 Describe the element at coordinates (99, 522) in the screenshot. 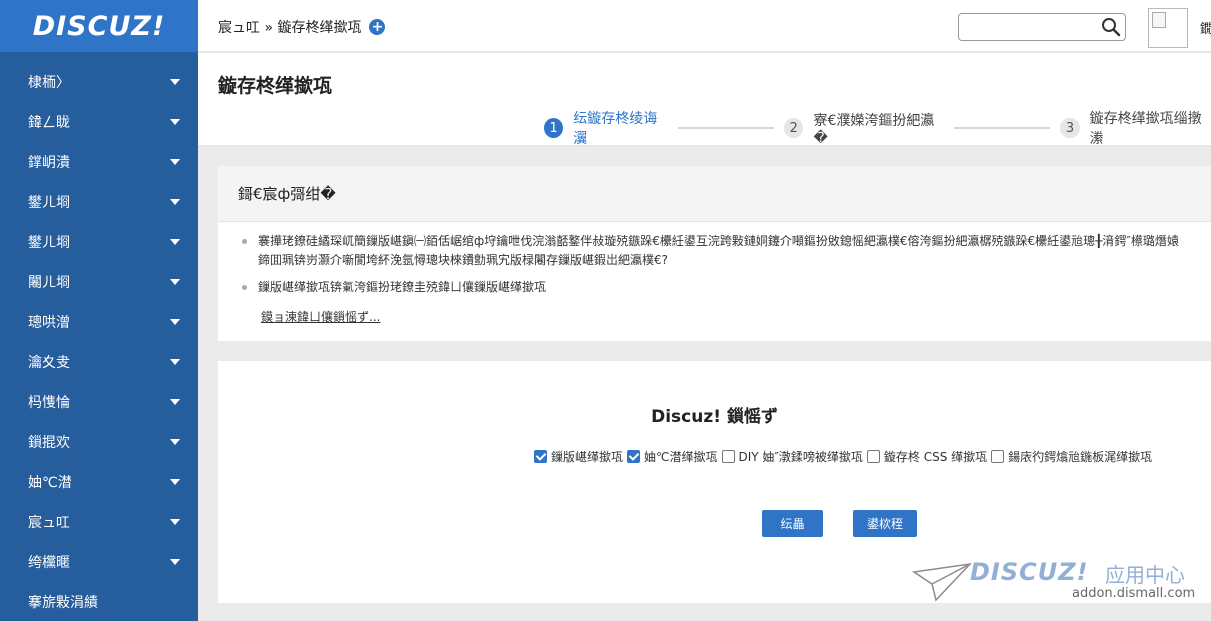

I see `sidebar-item: 宸ュ叿` at that location.